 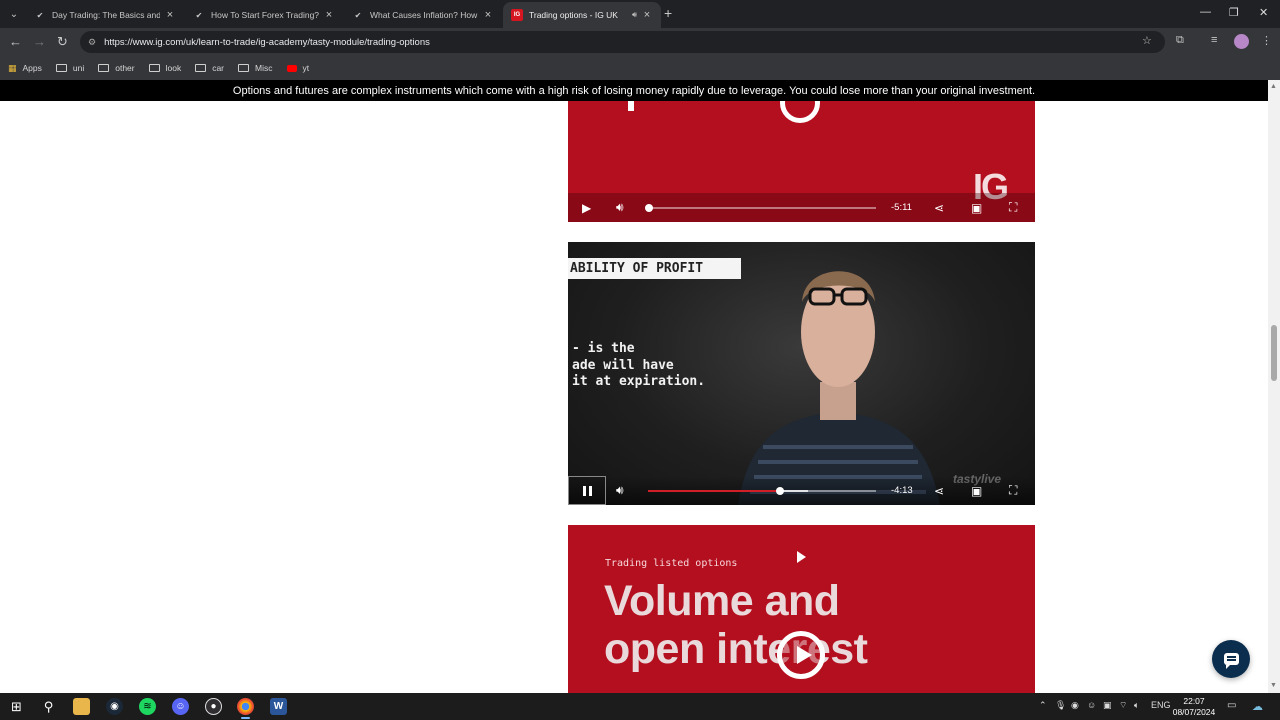 What do you see at coordinates (92, 42) in the screenshot?
I see `site-info-icon: ⚙` at bounding box center [92, 42].